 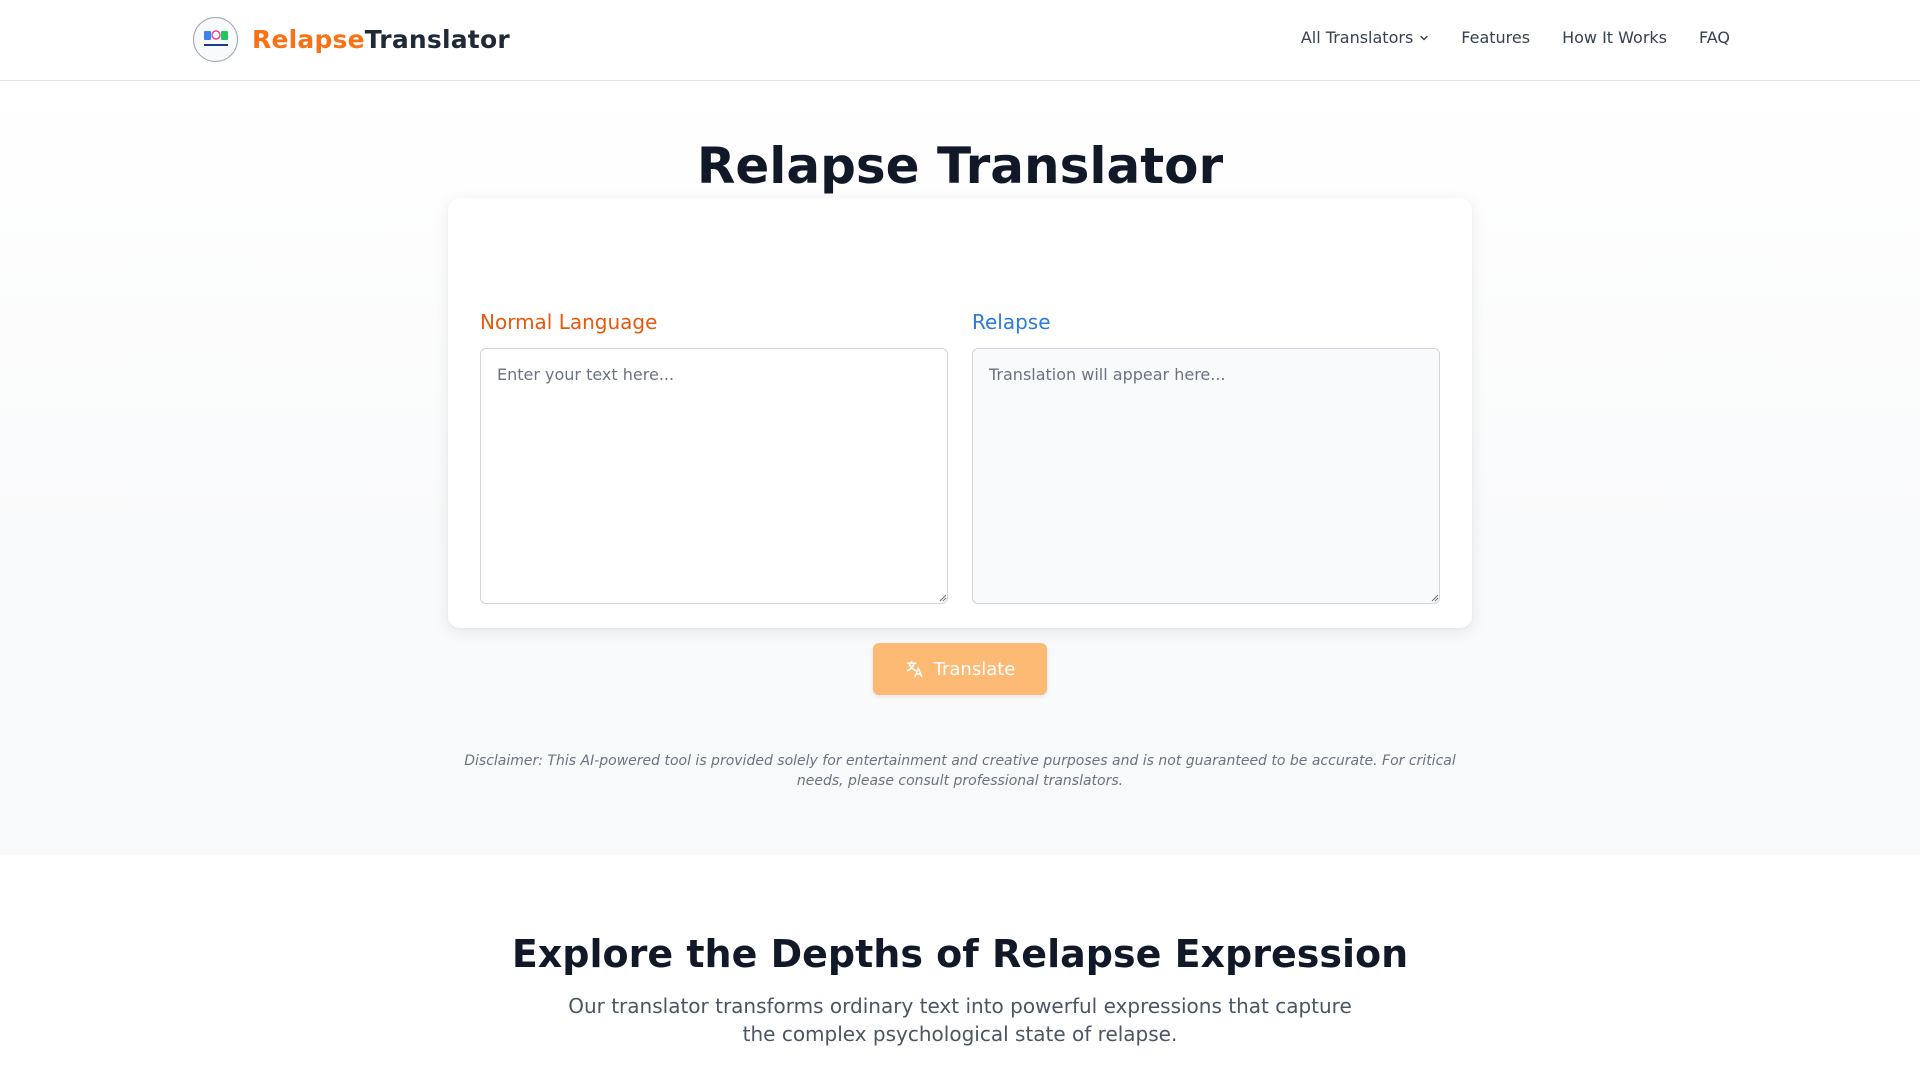 What do you see at coordinates (1011, 322) in the screenshot?
I see `target-language-label: Relapse` at bounding box center [1011, 322].